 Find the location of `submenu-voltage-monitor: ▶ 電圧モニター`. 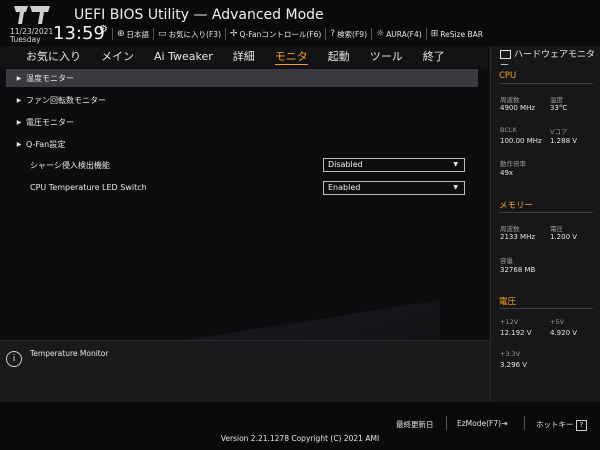

submenu-voltage-monitor: ▶ 電圧モニター is located at coordinates (242, 122).